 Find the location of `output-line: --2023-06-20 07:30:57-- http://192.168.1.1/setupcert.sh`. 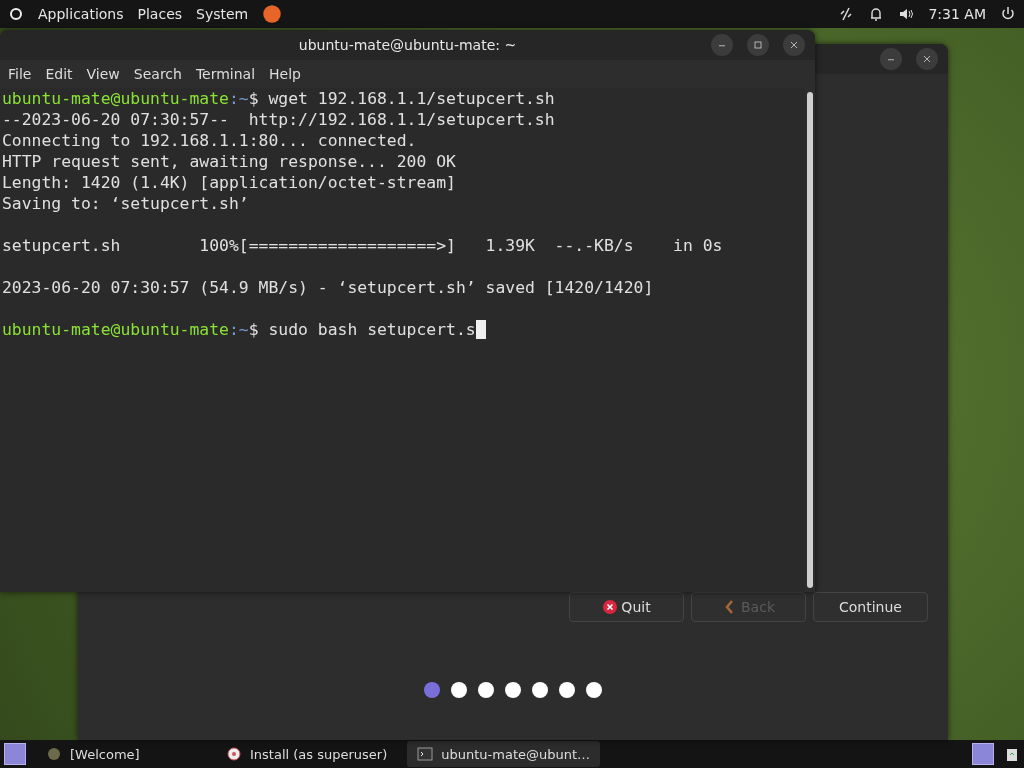

output-line: --2023-06-20 07:30:57-- http://192.168.1.1/setupcert.sh is located at coordinates (278, 119).